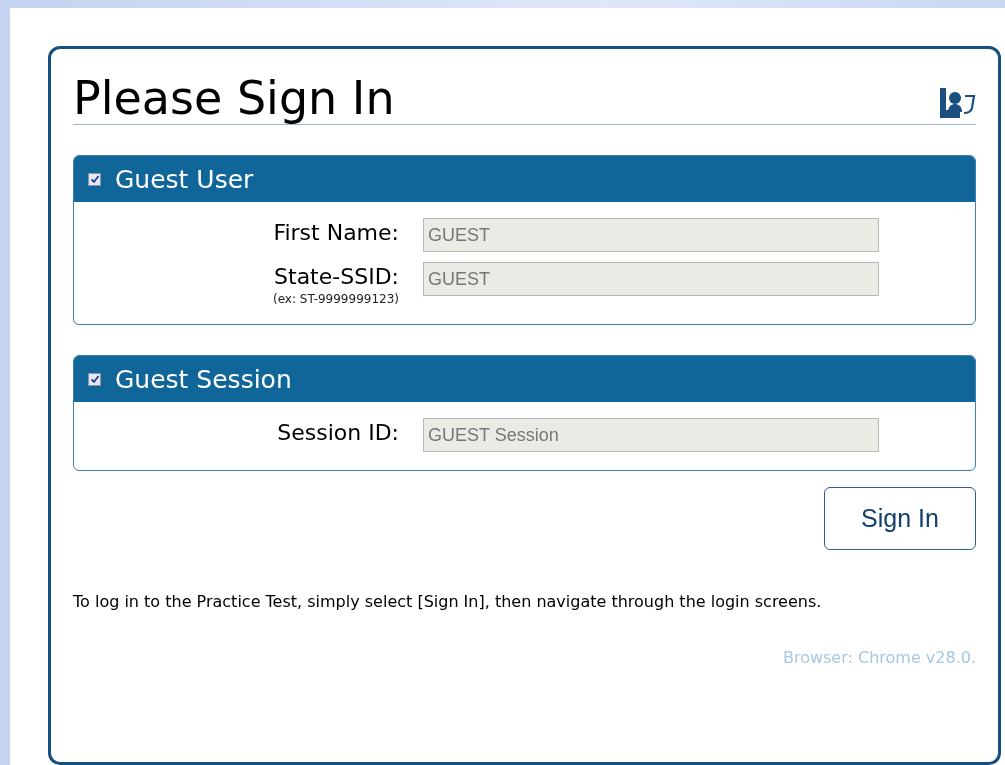  I want to click on instructions-text: To log in to the Practice Test, simply select [Sign In], then navigate through the login screens., so click(448, 601).